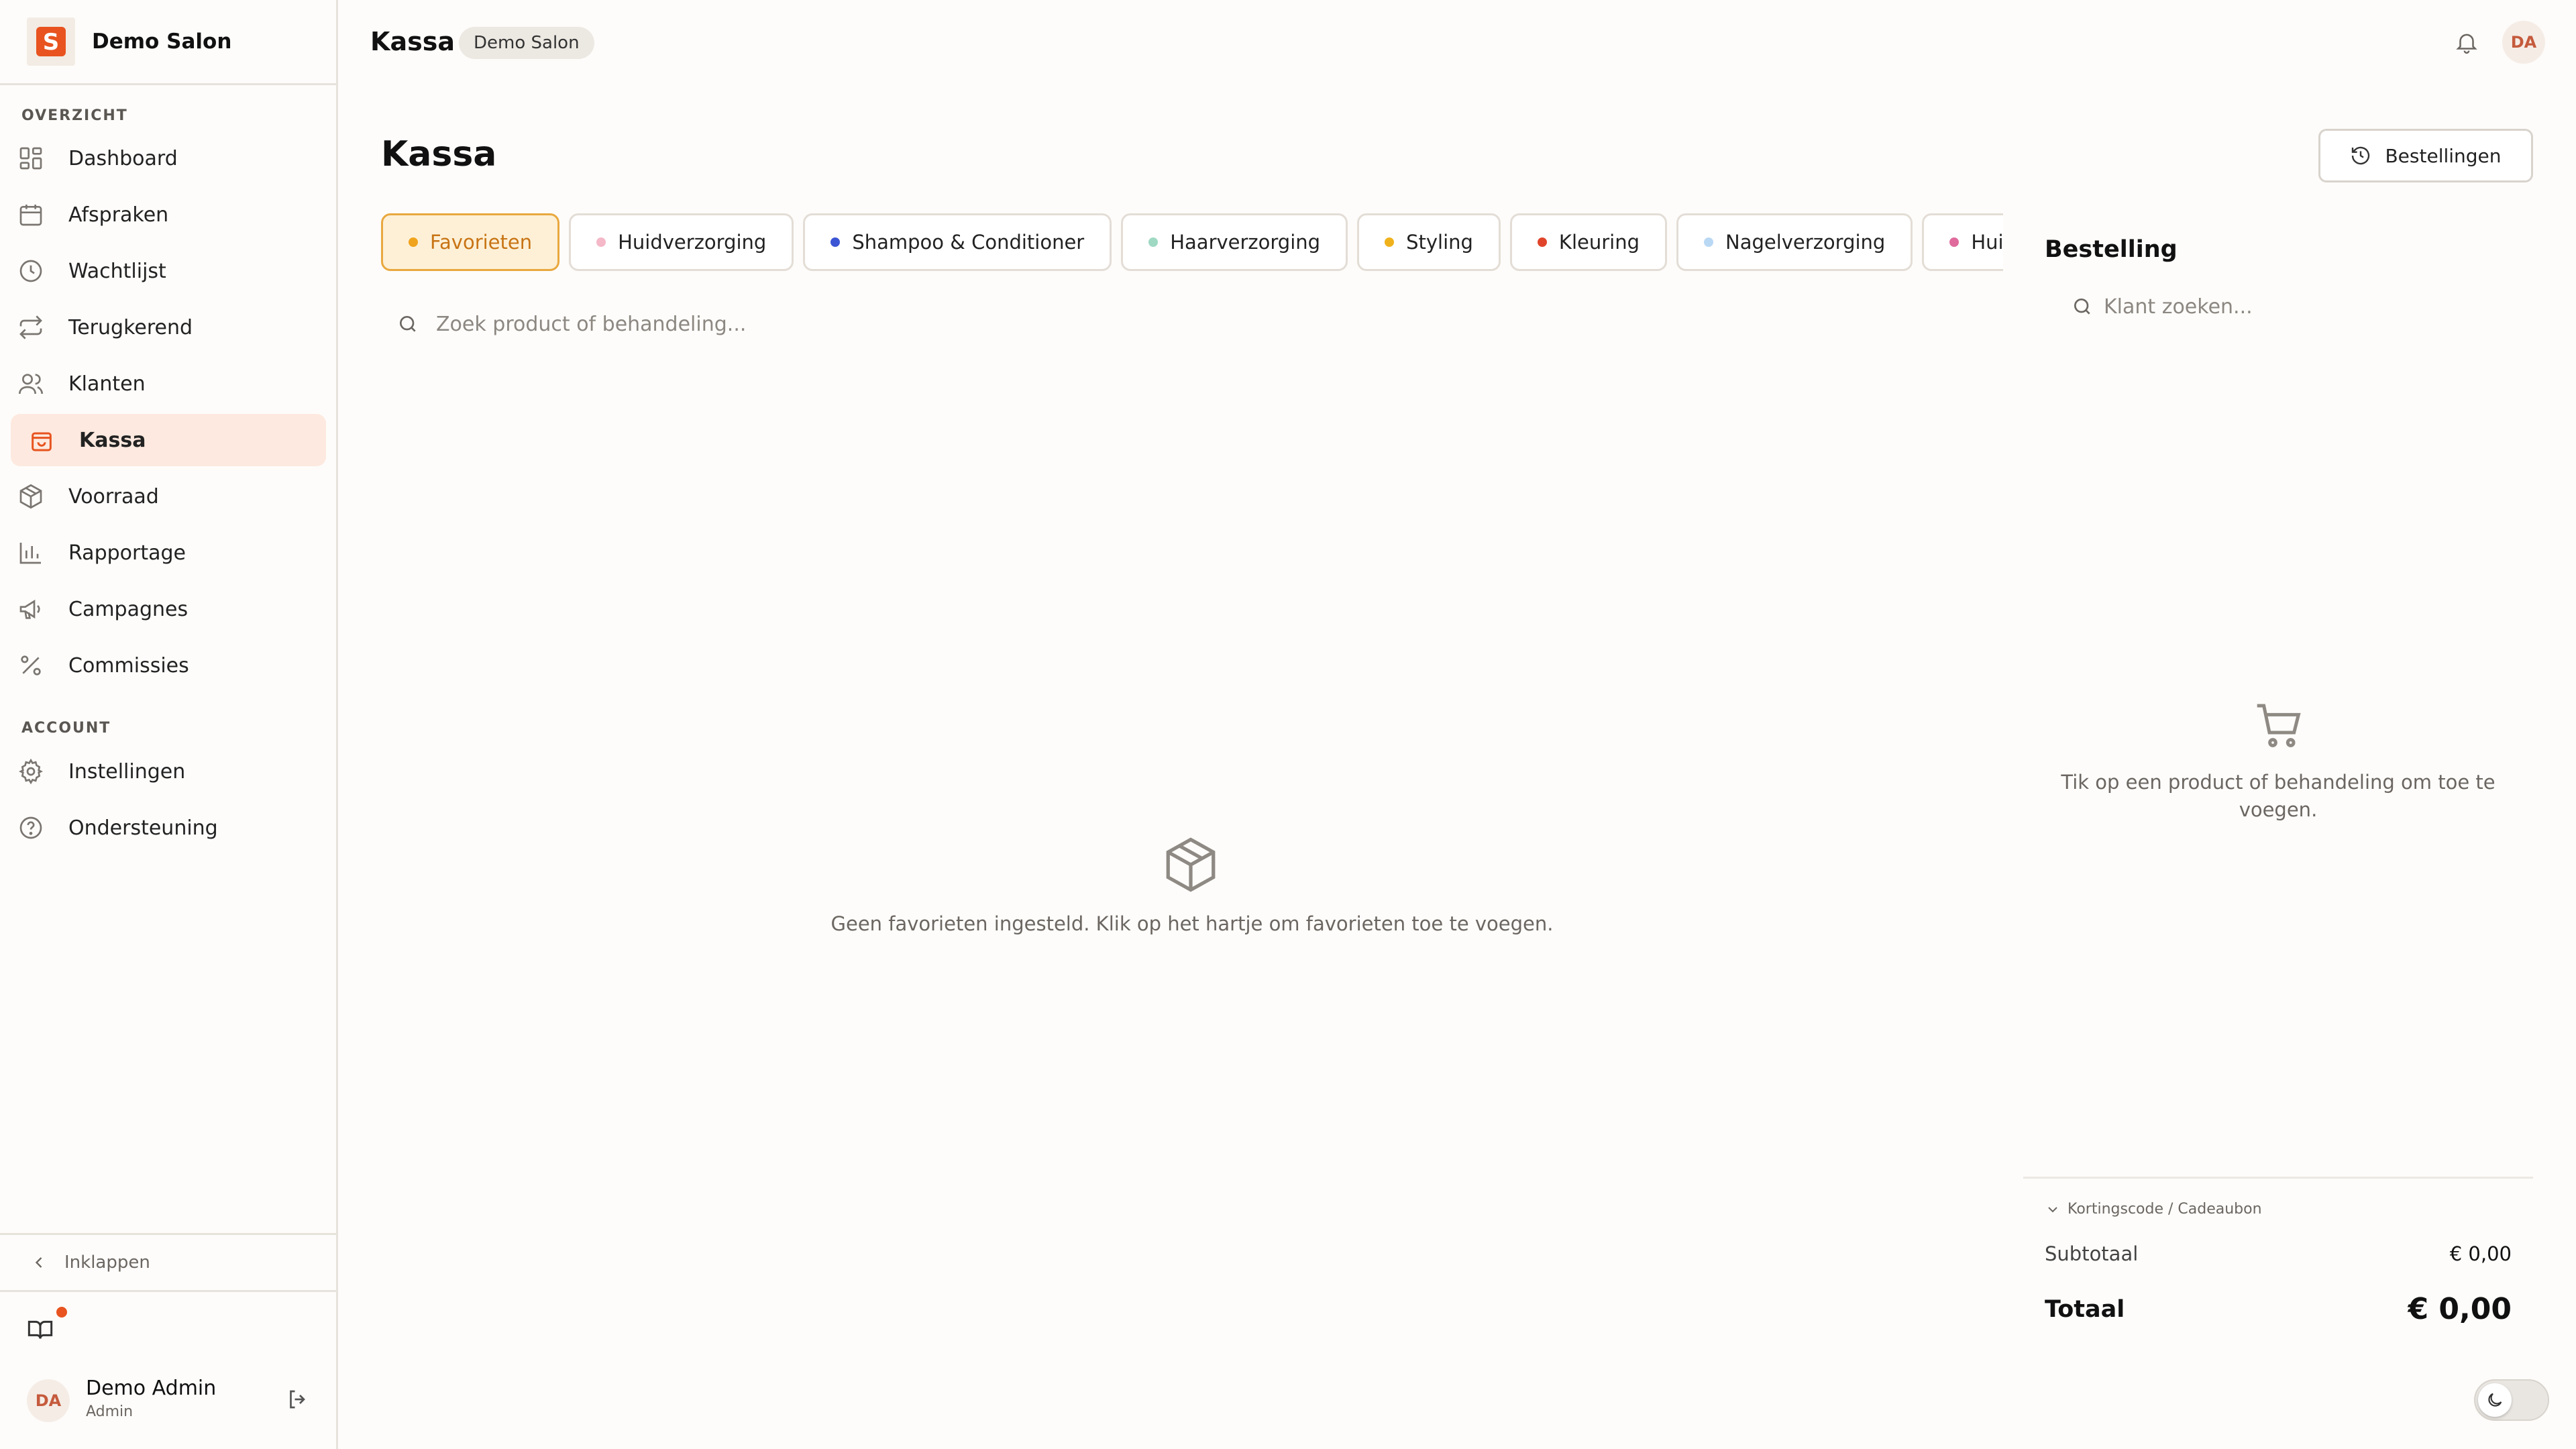  I want to click on total-value: € 0,00, so click(2460, 1309).